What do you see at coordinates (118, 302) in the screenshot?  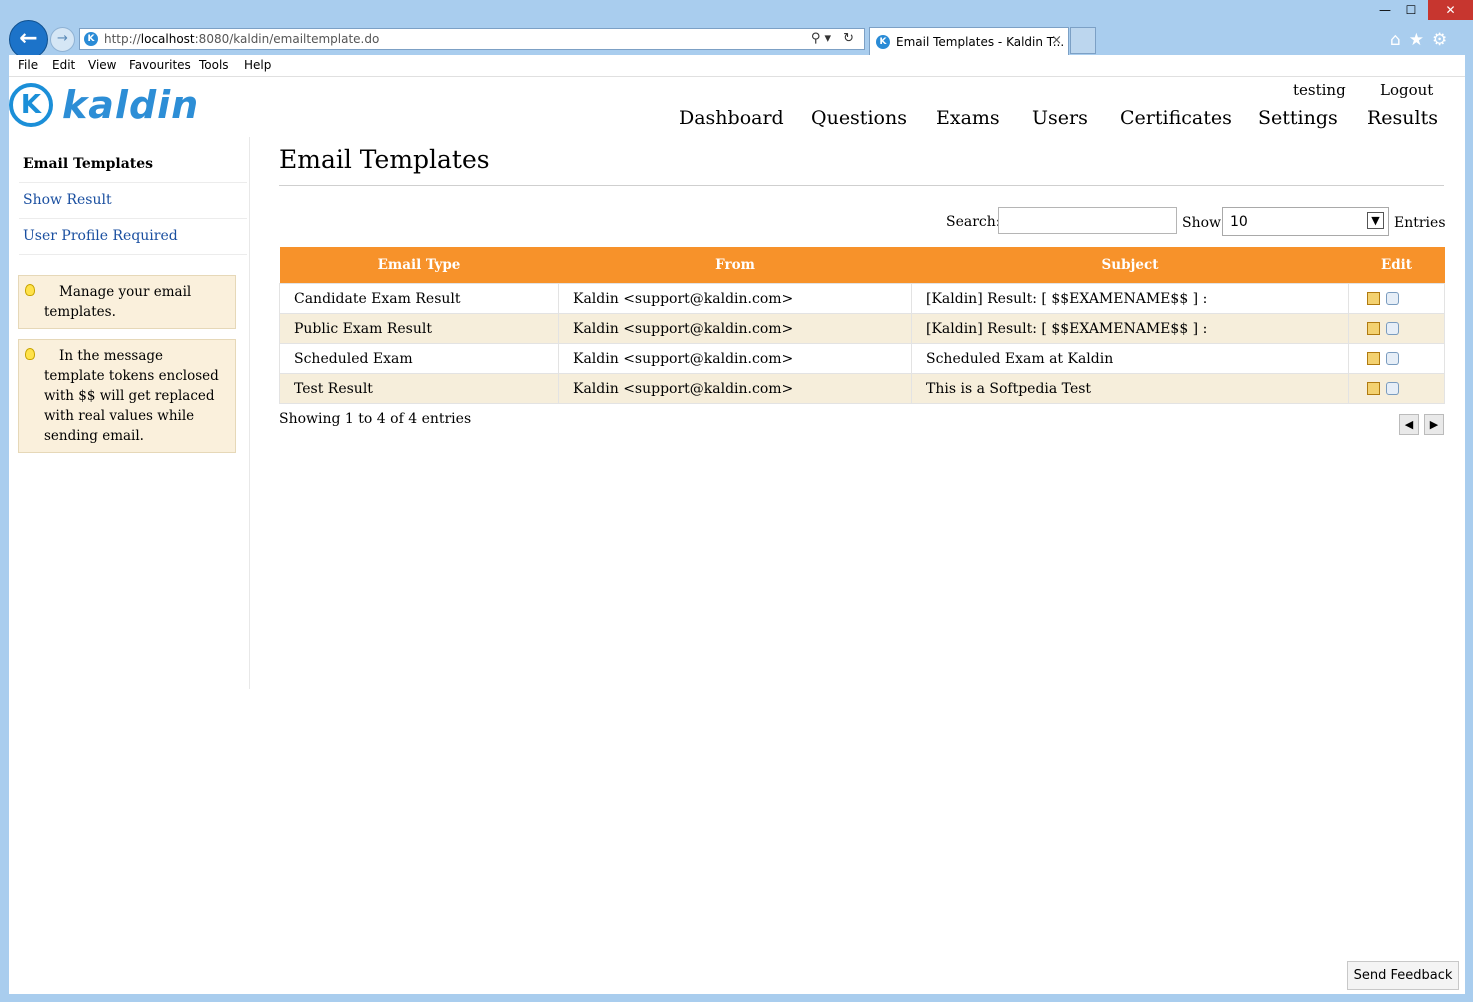 I see `tip-text: Manage your email templates.` at bounding box center [118, 302].